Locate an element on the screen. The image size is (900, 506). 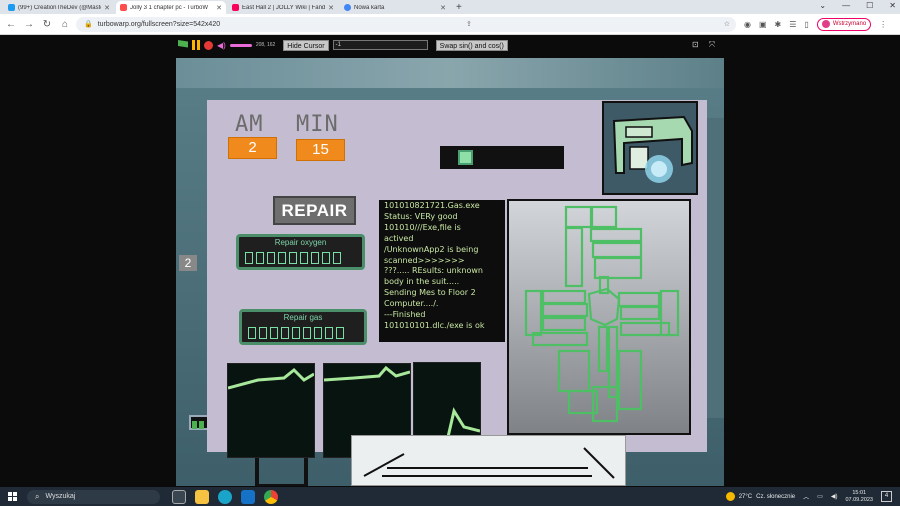
forward-icon: → is located at coordinates (29, 24).